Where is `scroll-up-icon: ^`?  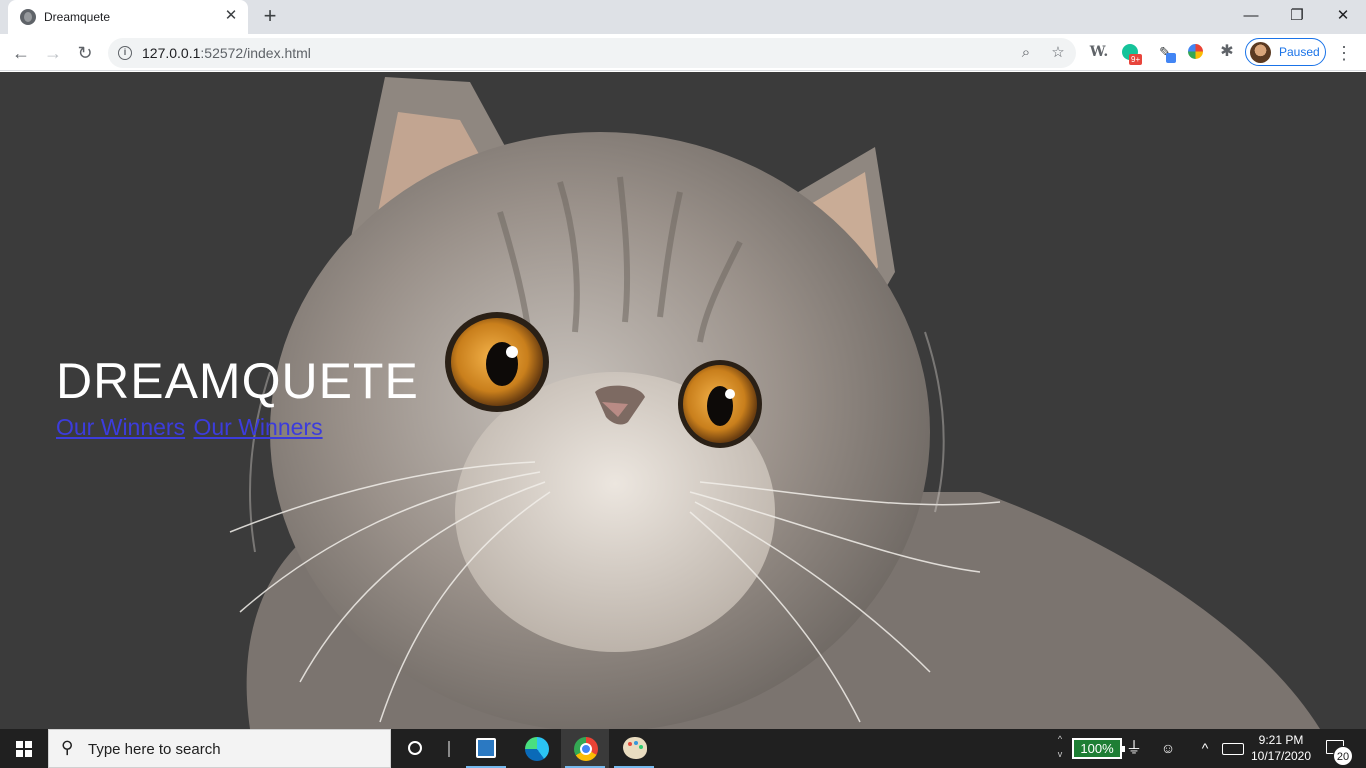 scroll-up-icon: ^ is located at coordinates (1060, 739).